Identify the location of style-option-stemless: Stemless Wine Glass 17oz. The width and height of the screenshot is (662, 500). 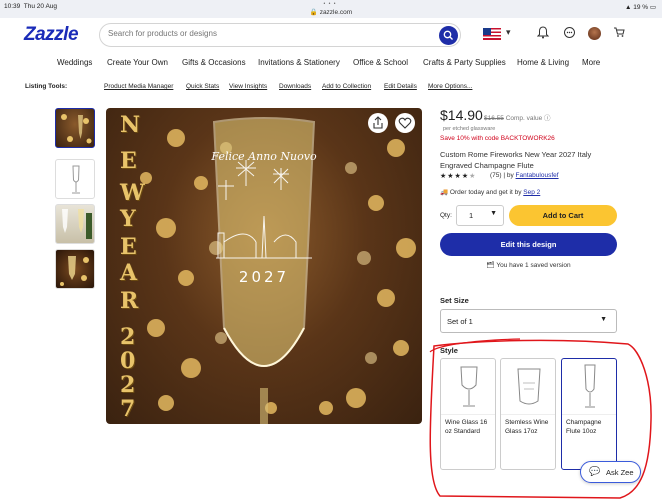
(528, 414).